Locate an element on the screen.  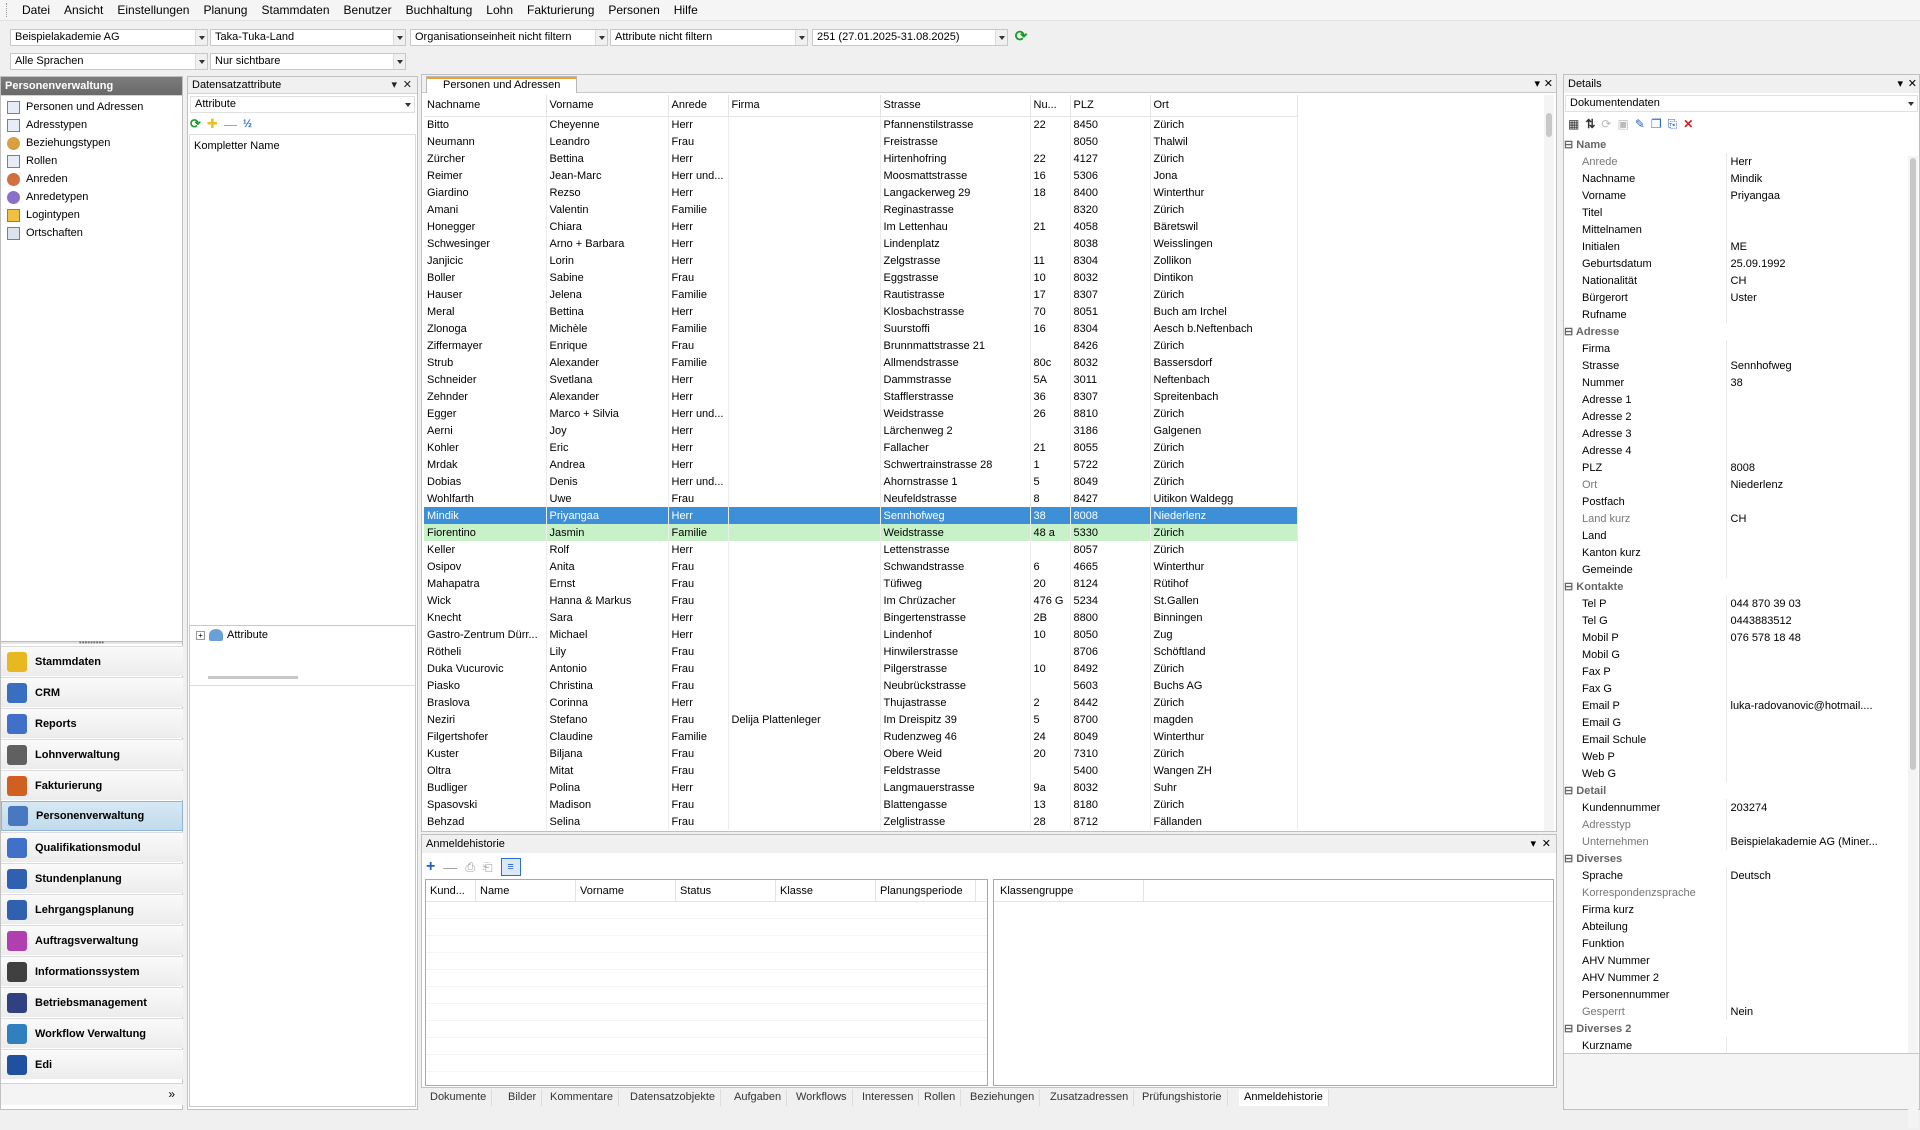
nav-button-informationssystem: Informationssystem is located at coordinates (92, 971).